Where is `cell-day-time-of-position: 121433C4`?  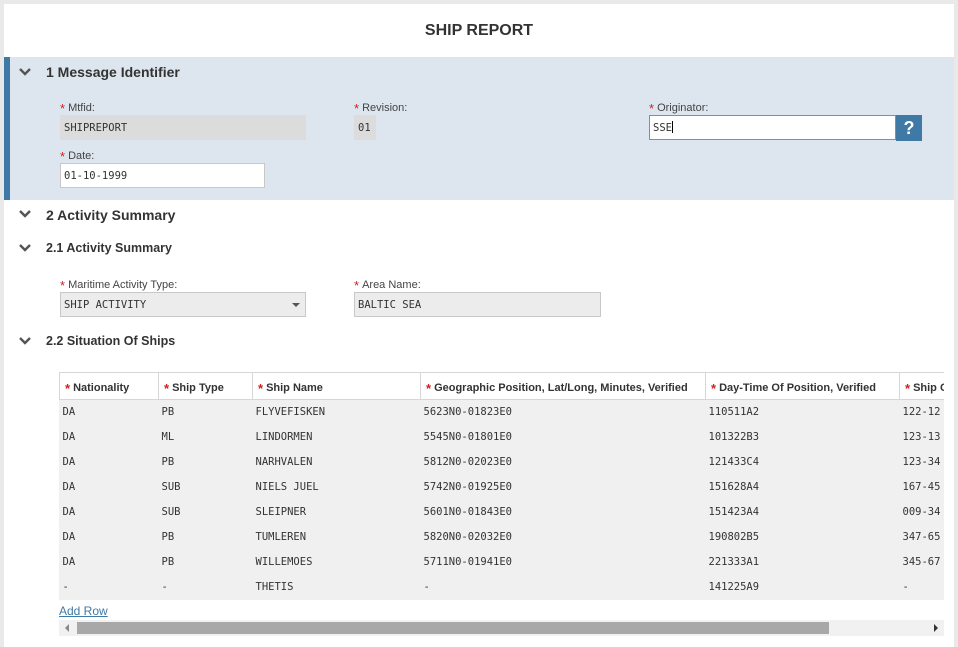 cell-day-time-of-position: 121433C4 is located at coordinates (803, 462).